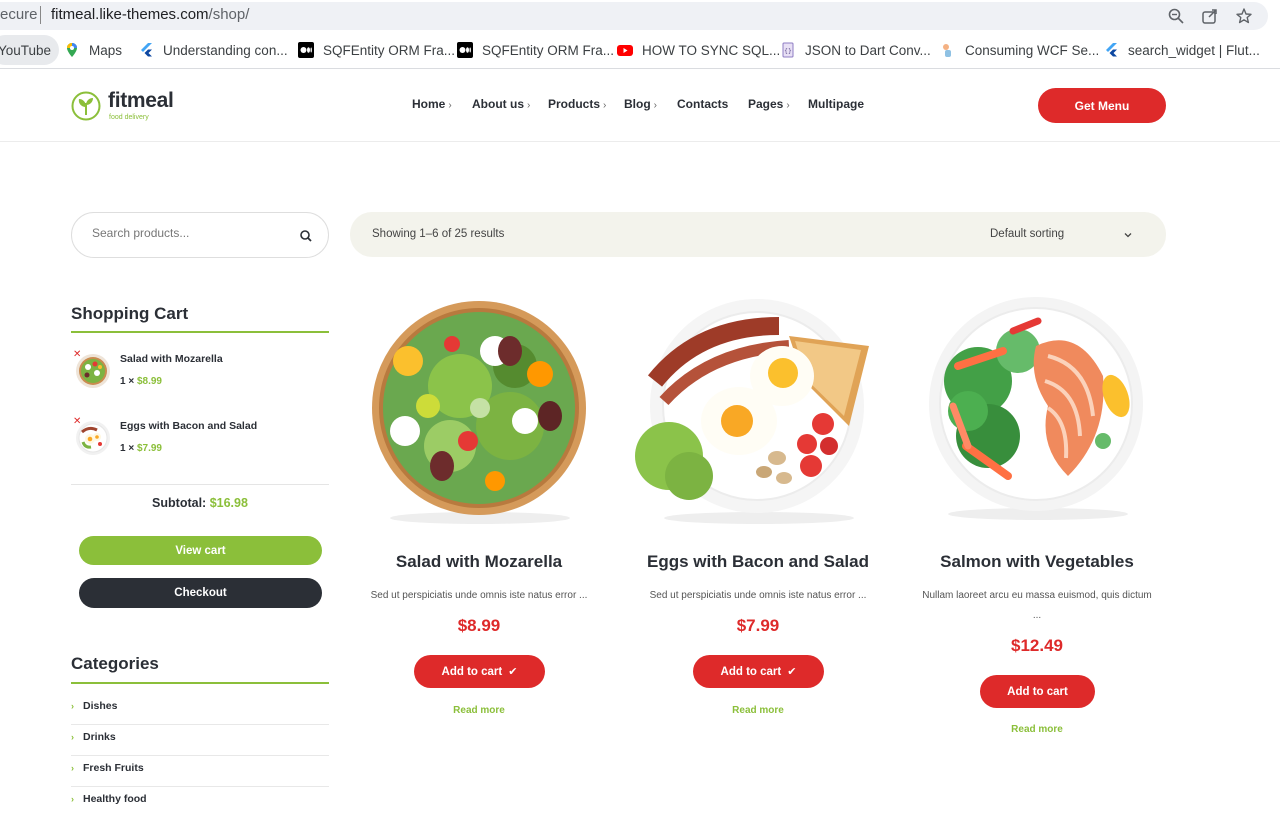 This screenshot has width=1280, height=815. What do you see at coordinates (1128, 235) in the screenshot?
I see `chevron-down-icon` at bounding box center [1128, 235].